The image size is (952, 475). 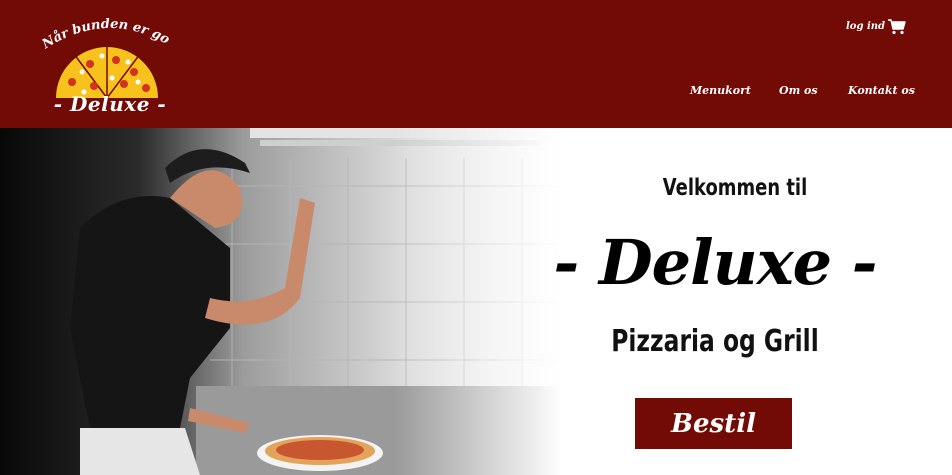 What do you see at coordinates (865, 26) in the screenshot?
I see `login-link: log ind` at bounding box center [865, 26].